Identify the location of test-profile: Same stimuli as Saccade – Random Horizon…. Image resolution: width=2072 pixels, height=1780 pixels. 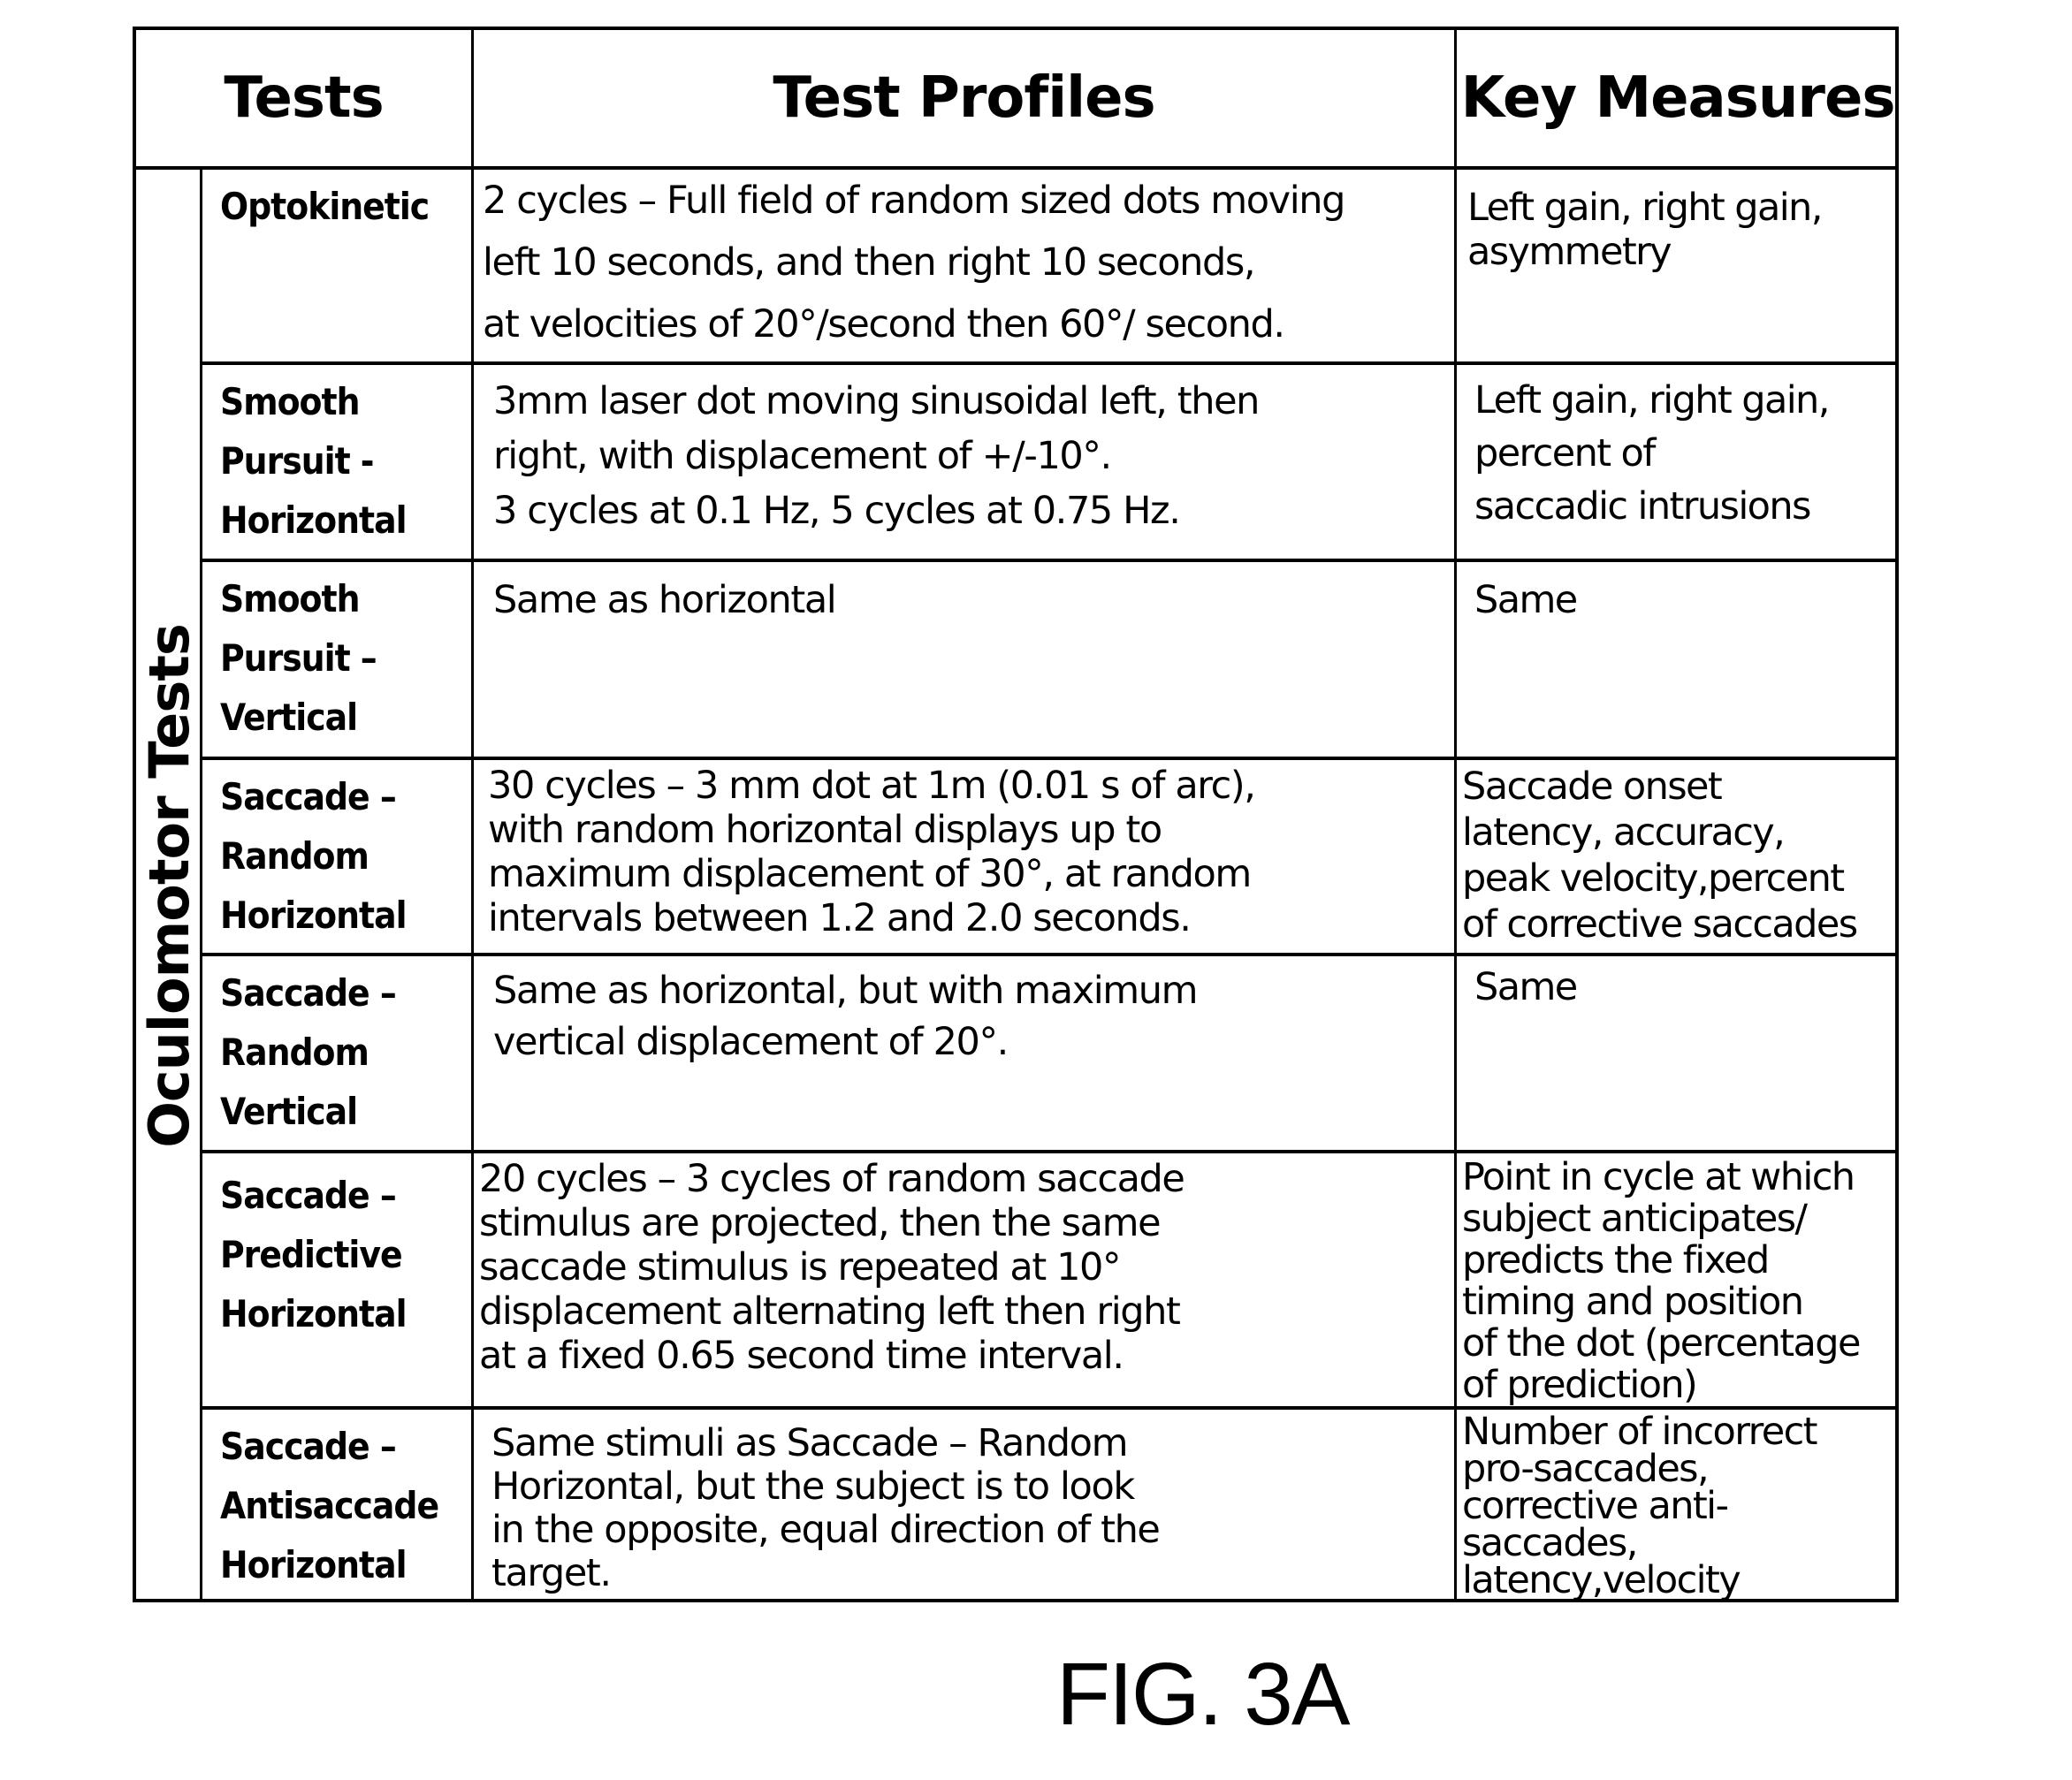
(826, 1508).